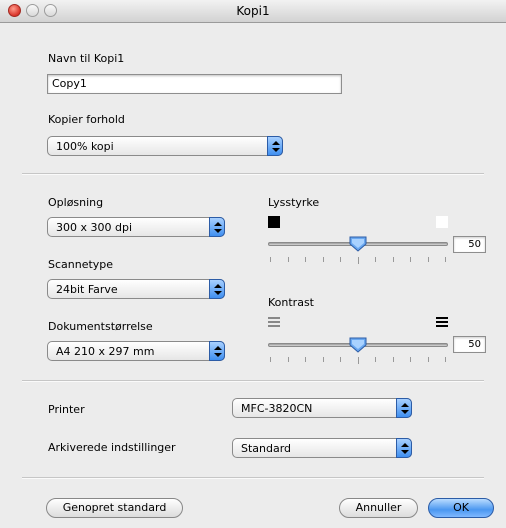  What do you see at coordinates (94, 227) in the screenshot?
I see `resolution-value: 300 x 300 dpi` at bounding box center [94, 227].